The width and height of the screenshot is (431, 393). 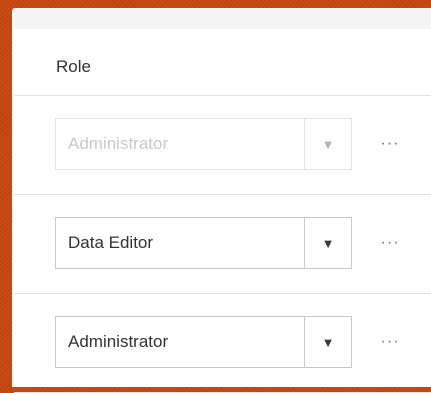 I want to click on role-header-label: Role, so click(x=73, y=66).